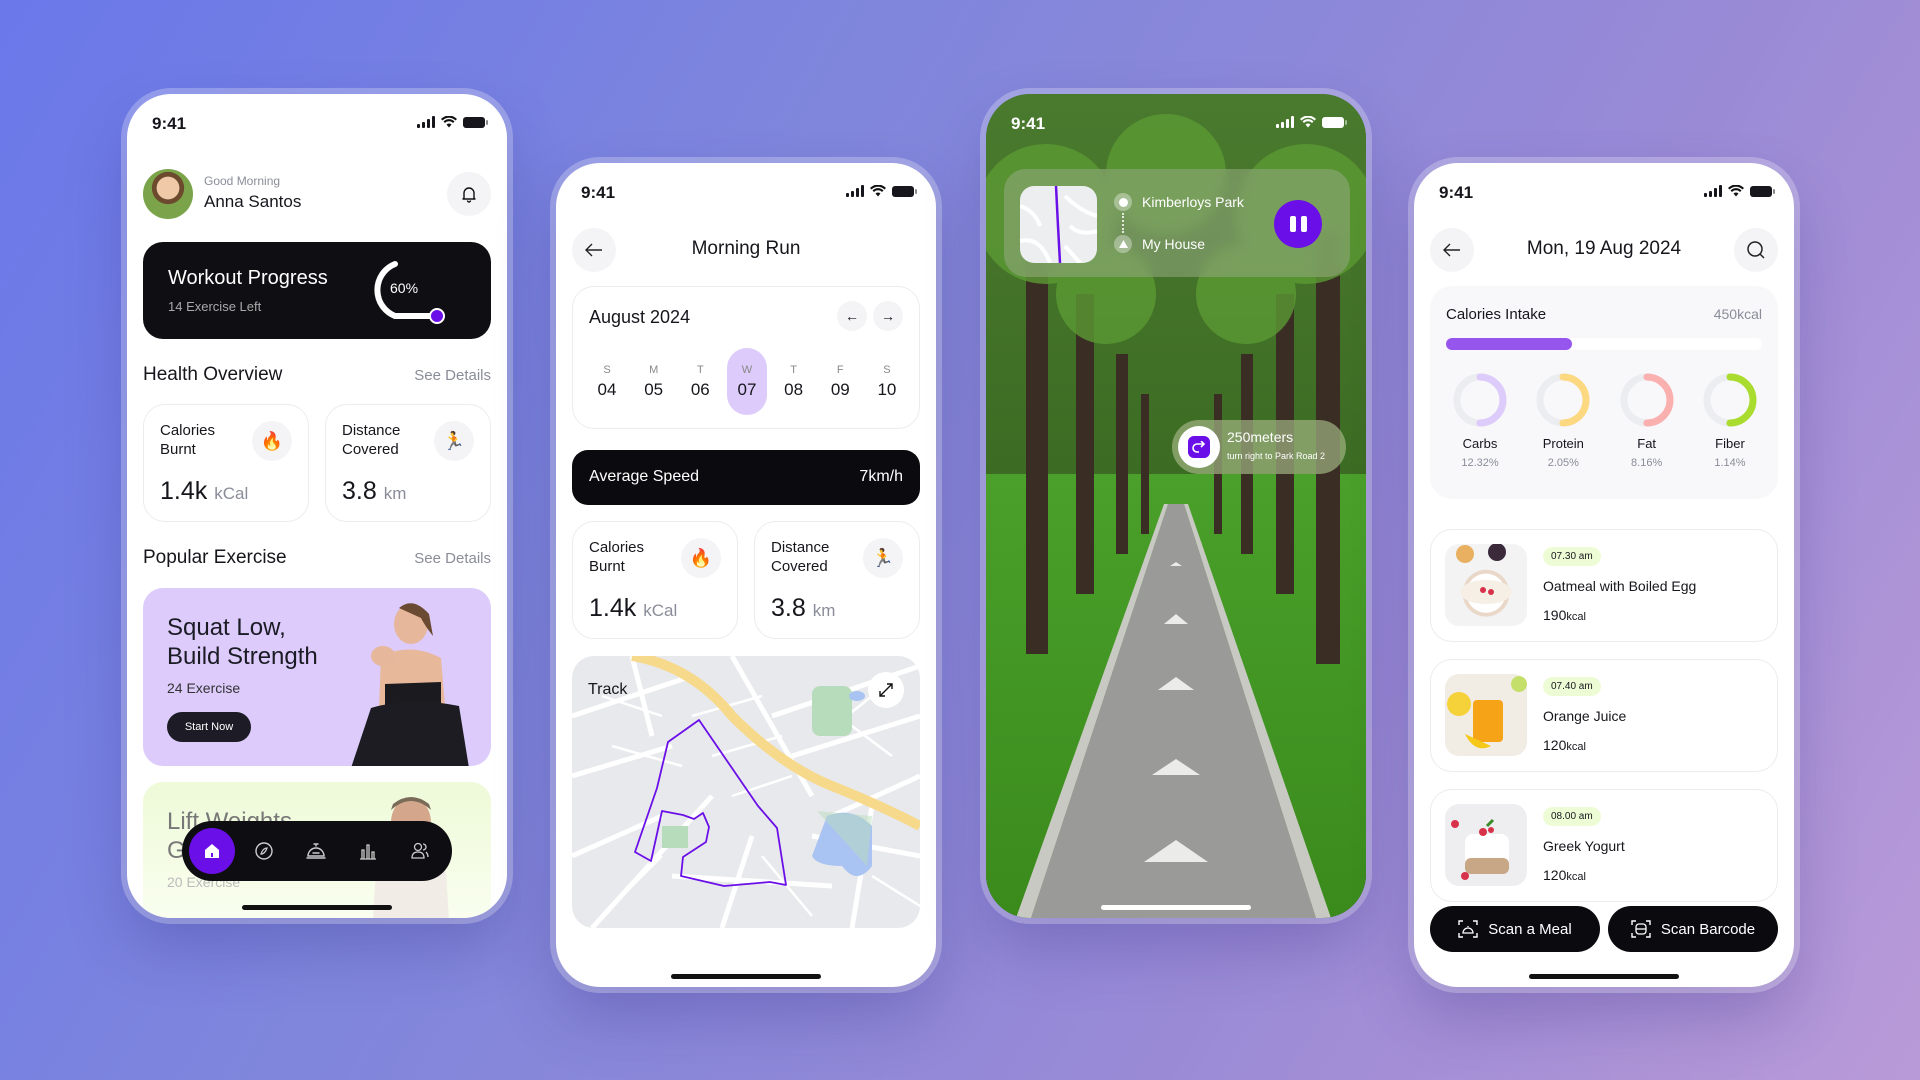  What do you see at coordinates (212, 851) in the screenshot?
I see `tab-home` at bounding box center [212, 851].